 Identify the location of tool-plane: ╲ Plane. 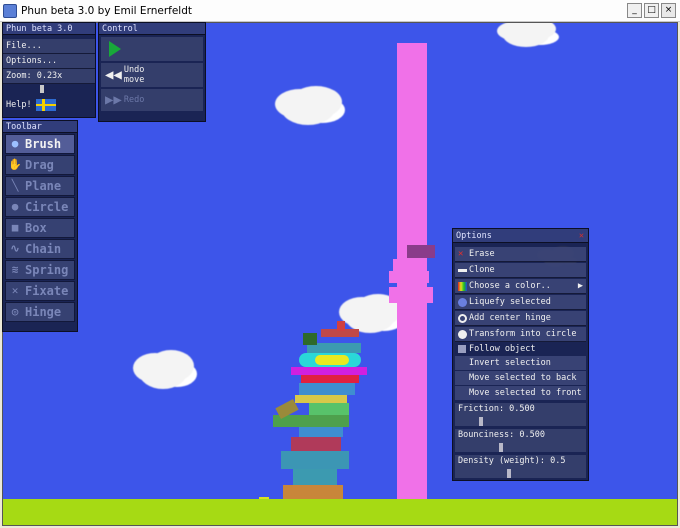
(40, 186).